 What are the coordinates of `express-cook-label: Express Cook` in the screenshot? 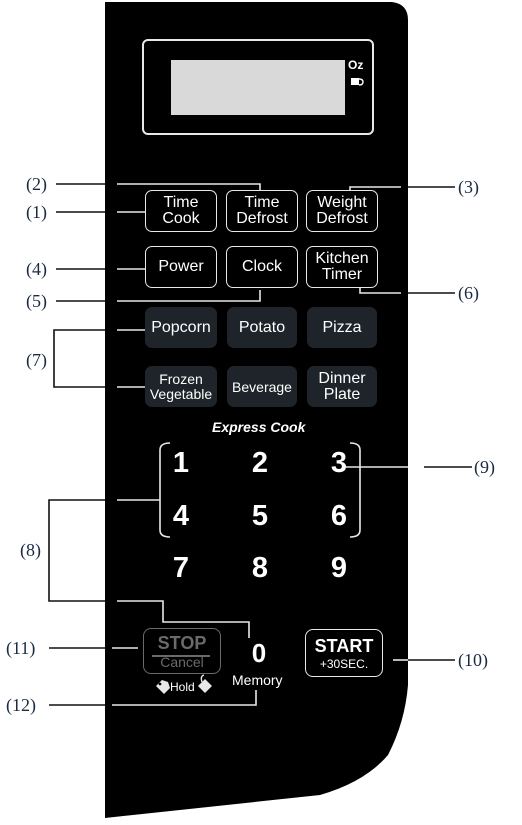 It's located at (259, 427).